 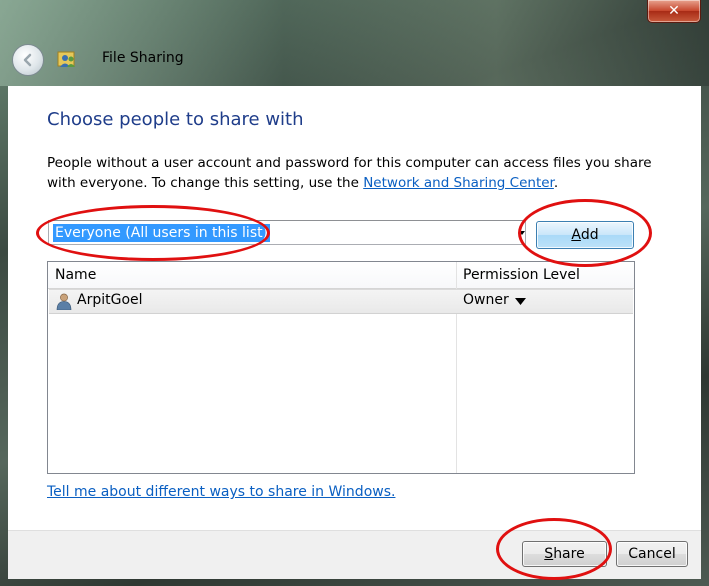 What do you see at coordinates (549, 554) in the screenshot?
I see `share-button-accel: S` at bounding box center [549, 554].